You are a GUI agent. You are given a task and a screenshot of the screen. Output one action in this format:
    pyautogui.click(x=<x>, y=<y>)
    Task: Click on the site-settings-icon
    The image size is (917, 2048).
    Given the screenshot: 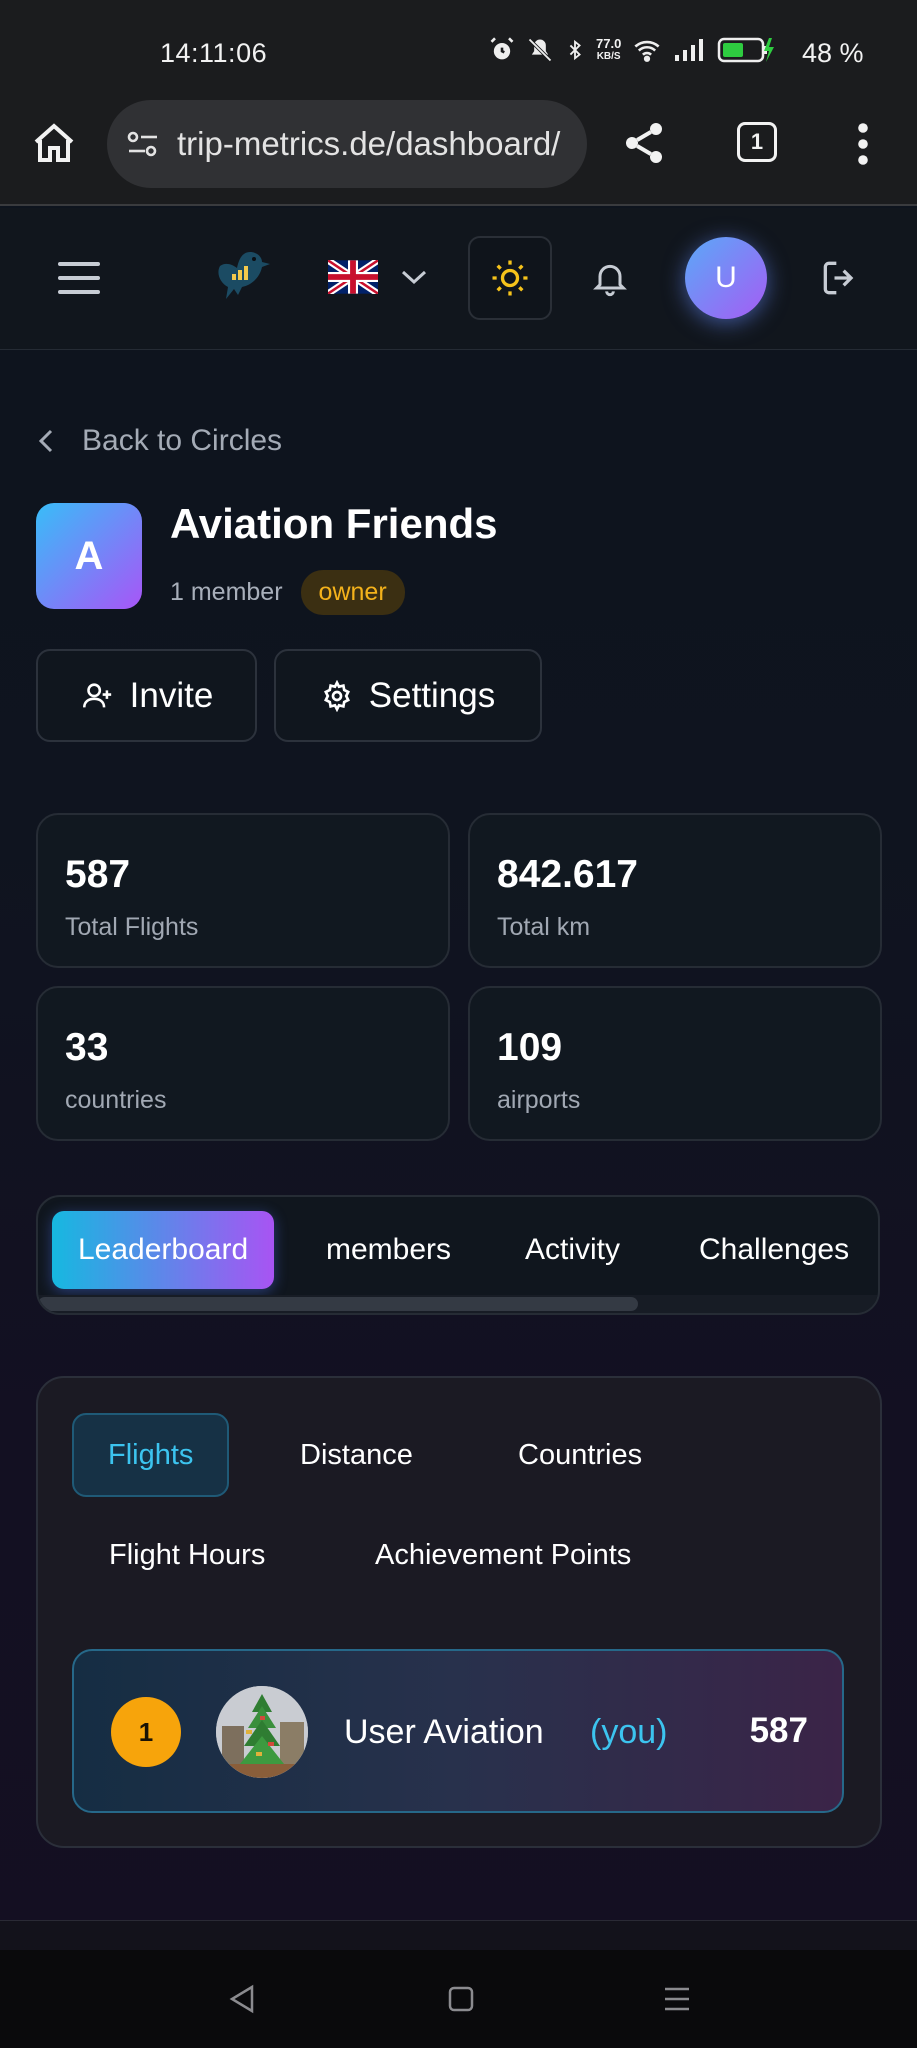 What is the action you would take?
    pyautogui.click(x=143, y=144)
    